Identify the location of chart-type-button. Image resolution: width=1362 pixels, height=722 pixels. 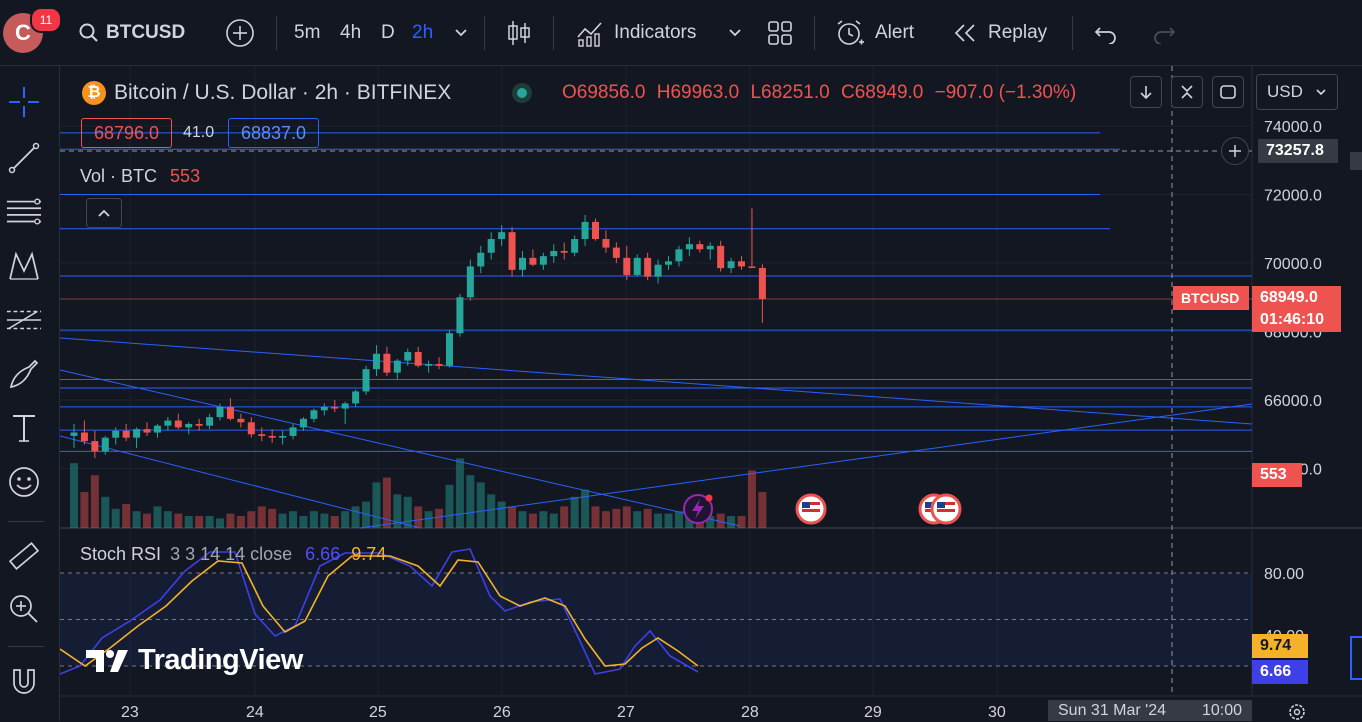
(519, 33).